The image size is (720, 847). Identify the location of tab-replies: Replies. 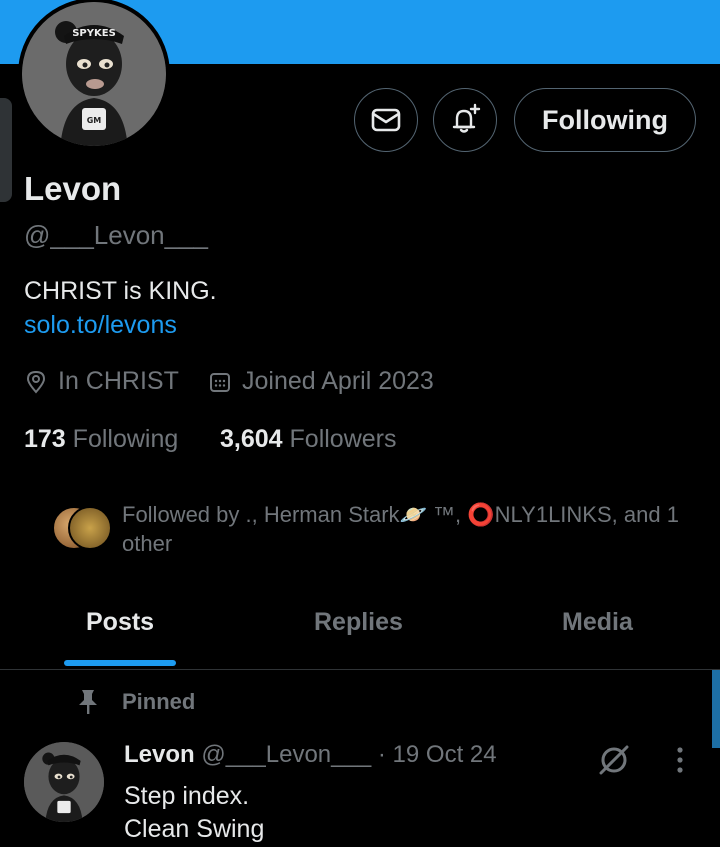
(358, 622).